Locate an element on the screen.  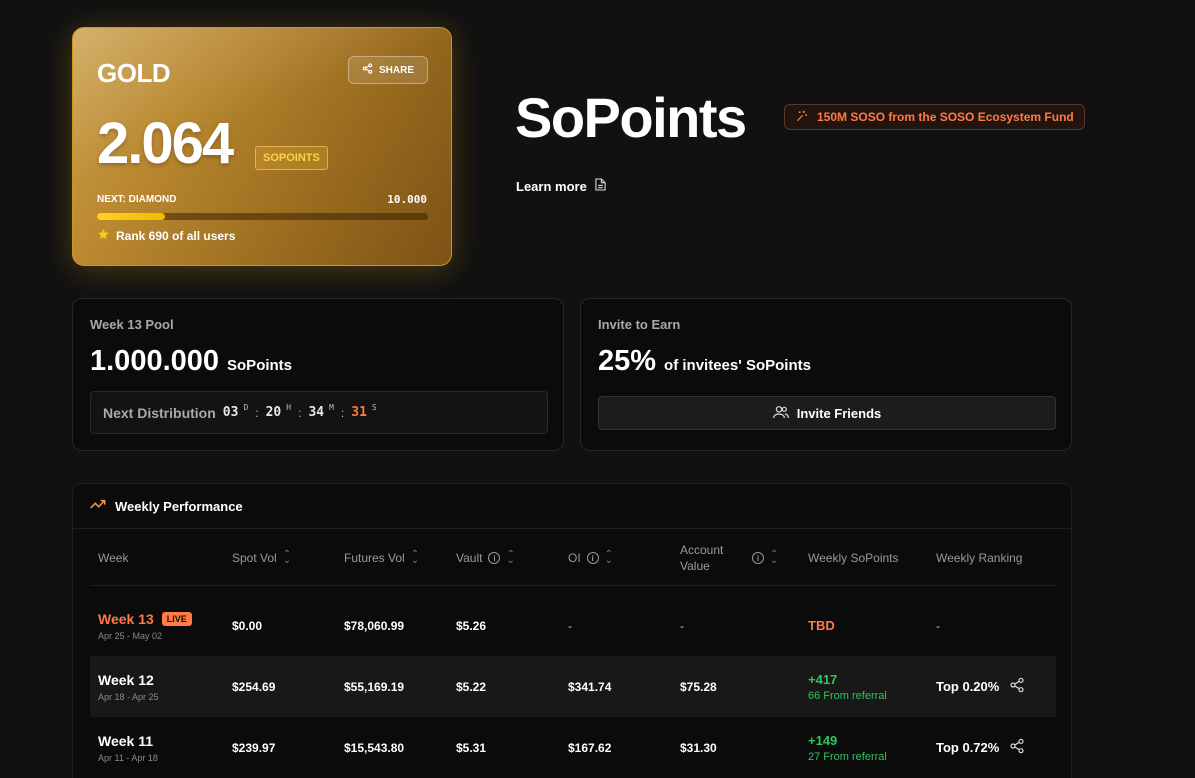
cell-oi: - is located at coordinates (570, 625).